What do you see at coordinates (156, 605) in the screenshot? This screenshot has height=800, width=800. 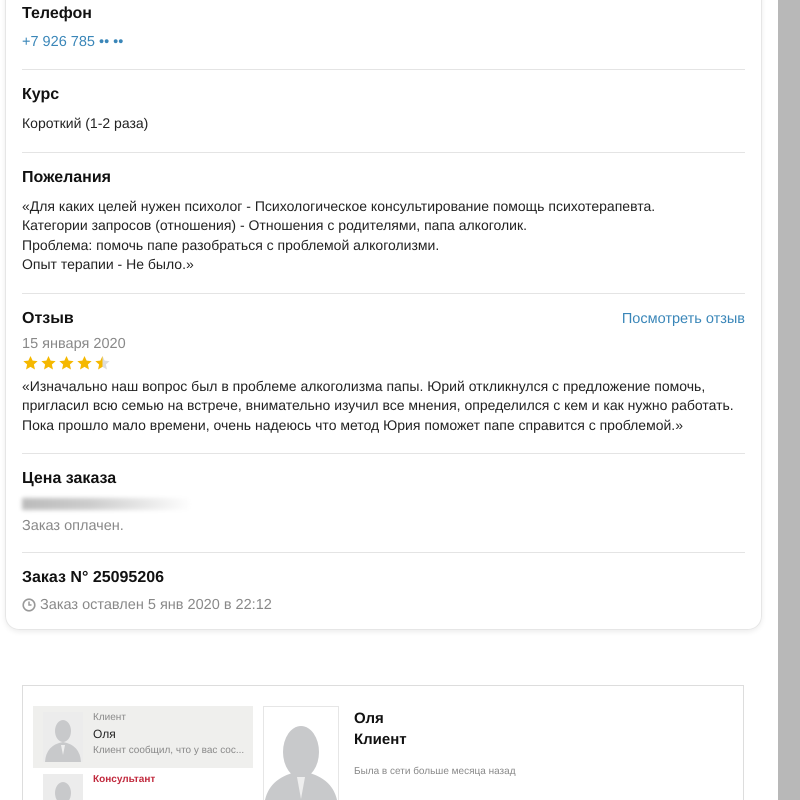 I see `order-date: Заказ оставлен 5 янв 2020 в 22:12` at bounding box center [156, 605].